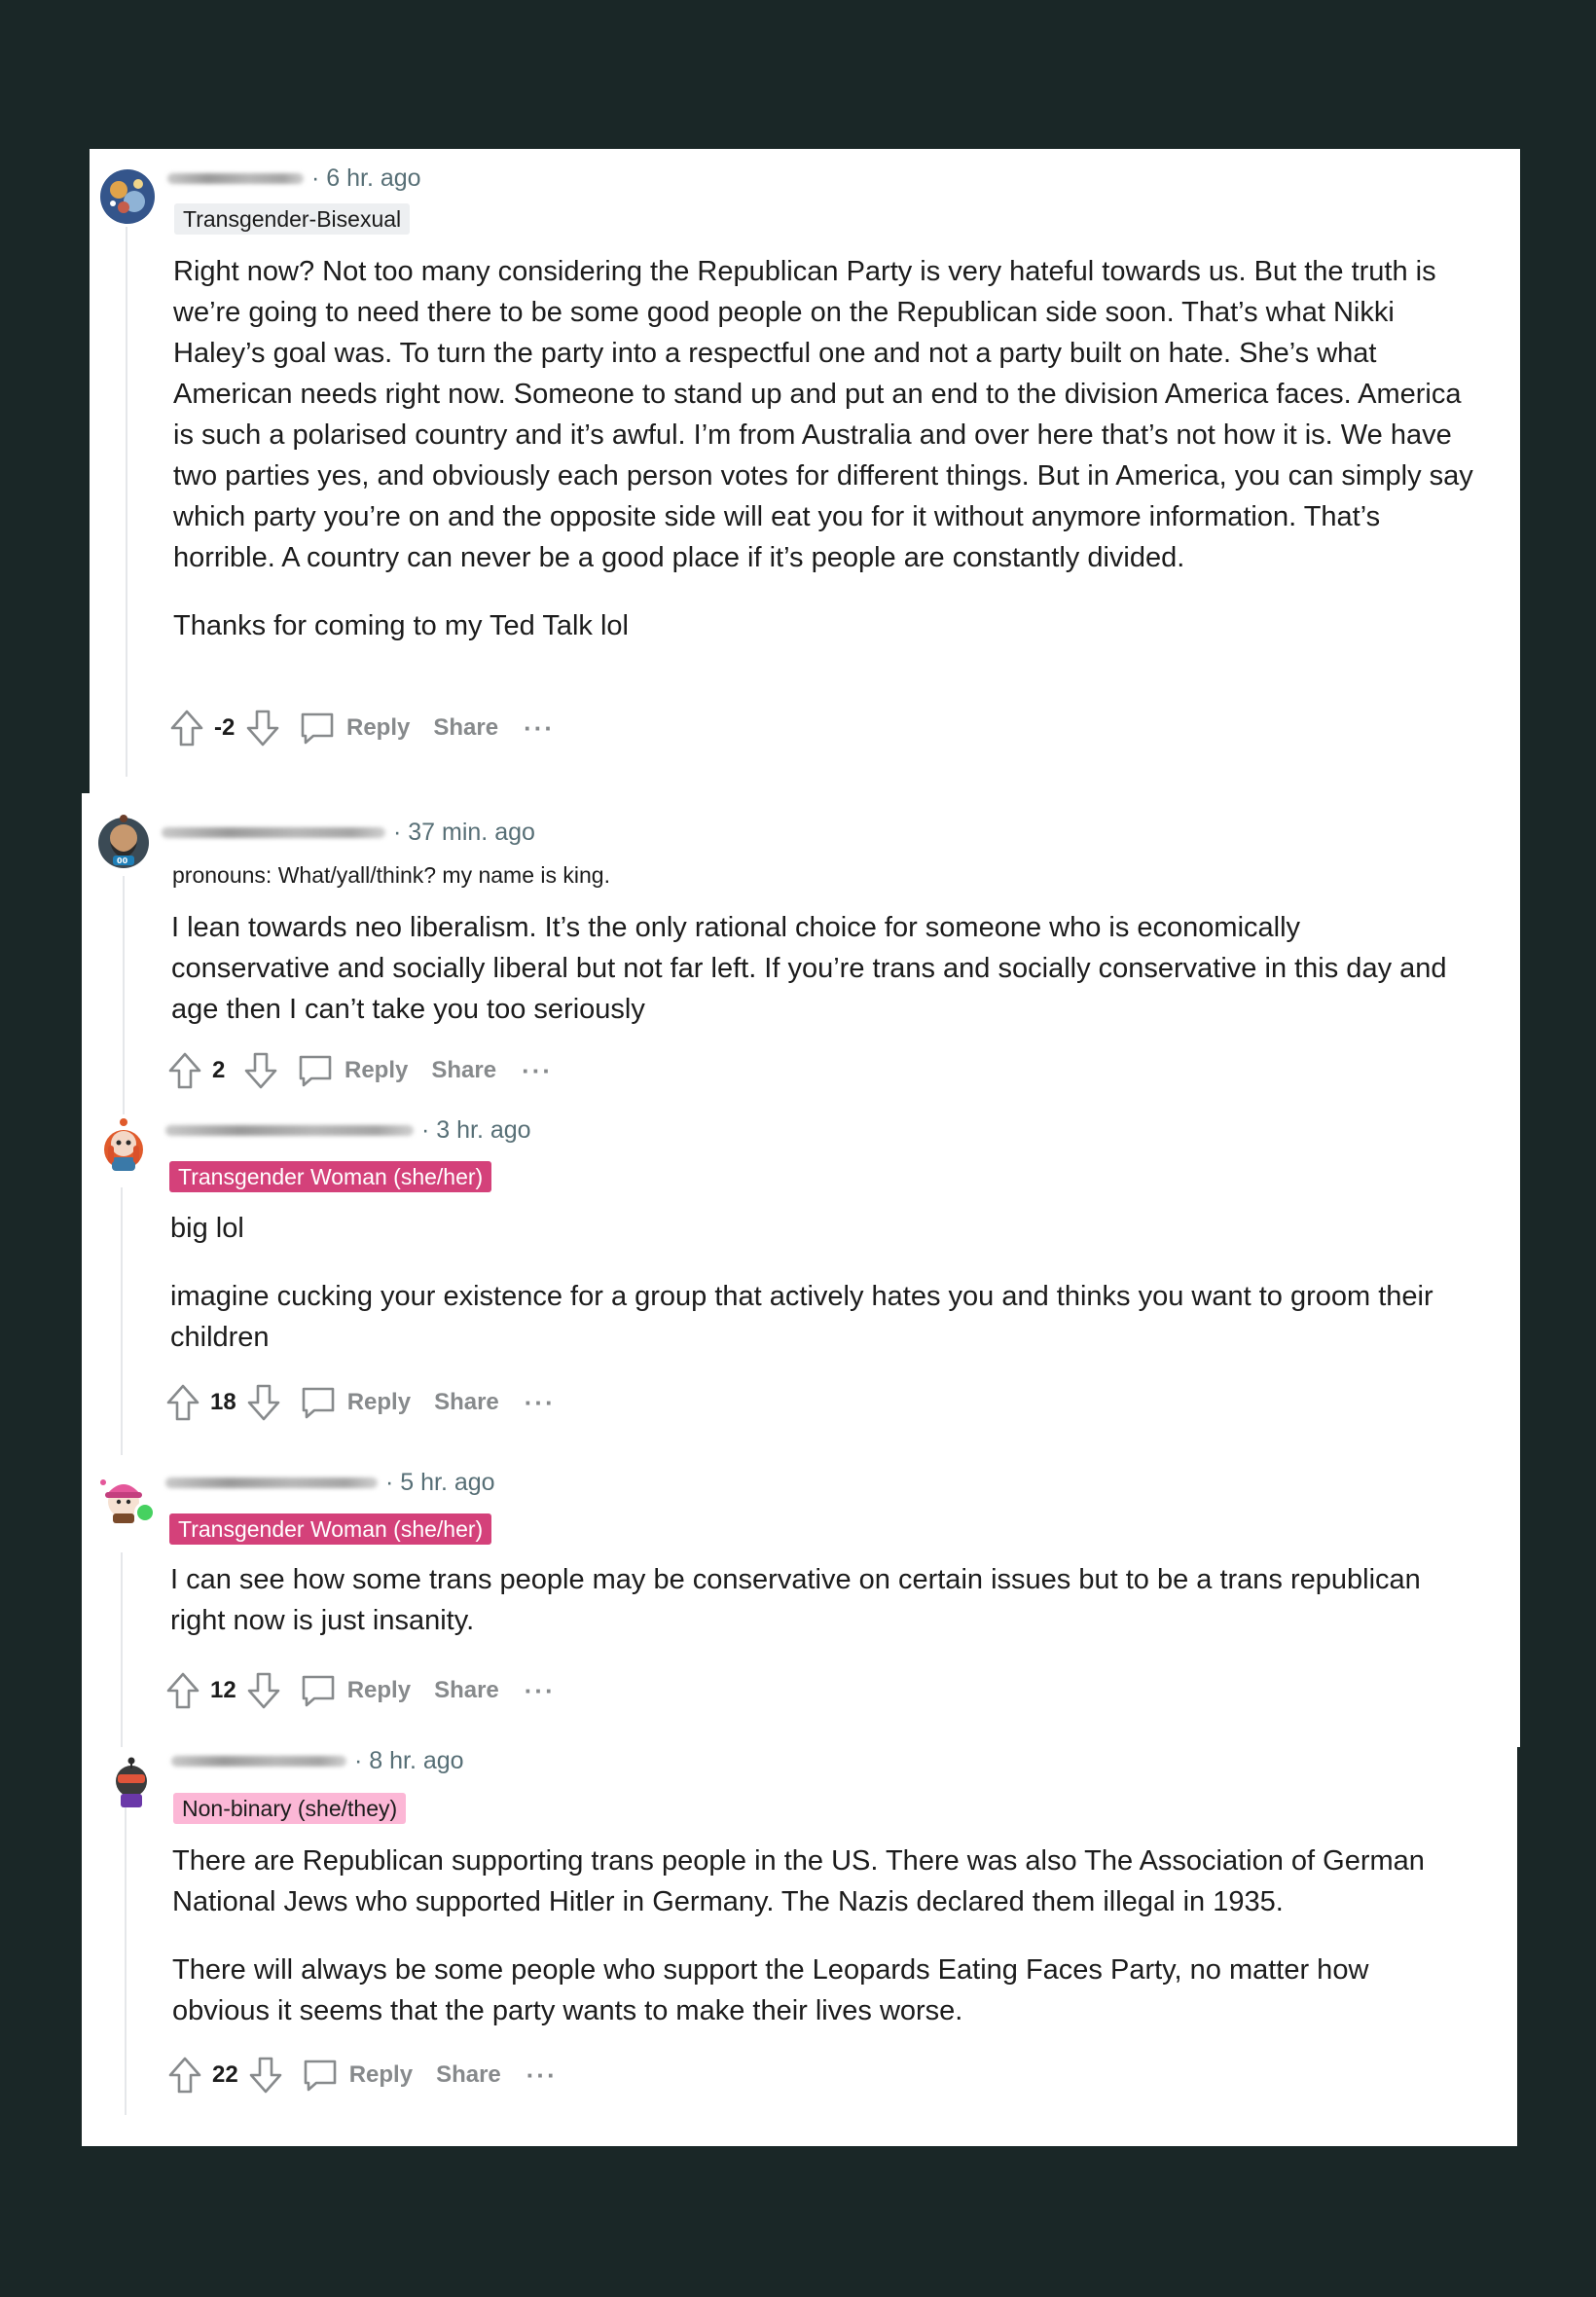 Image resolution: width=1596 pixels, height=2297 pixels. What do you see at coordinates (409, 1760) in the screenshot?
I see `timestamp: · 8 hr. ago` at bounding box center [409, 1760].